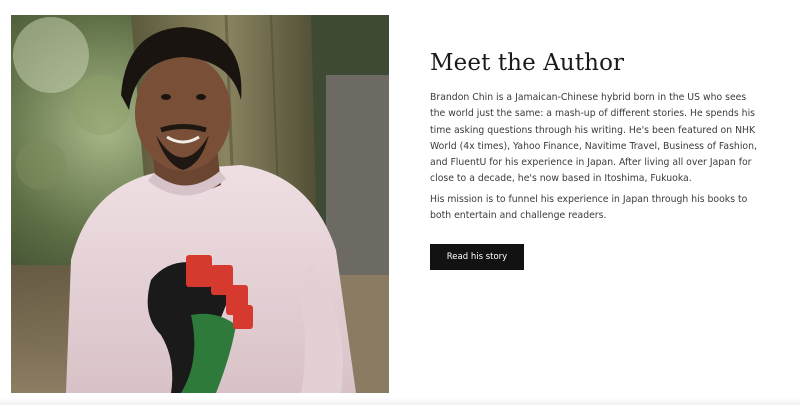 The image size is (800, 405). I want to click on section-title: Meet the Author, so click(527, 63).